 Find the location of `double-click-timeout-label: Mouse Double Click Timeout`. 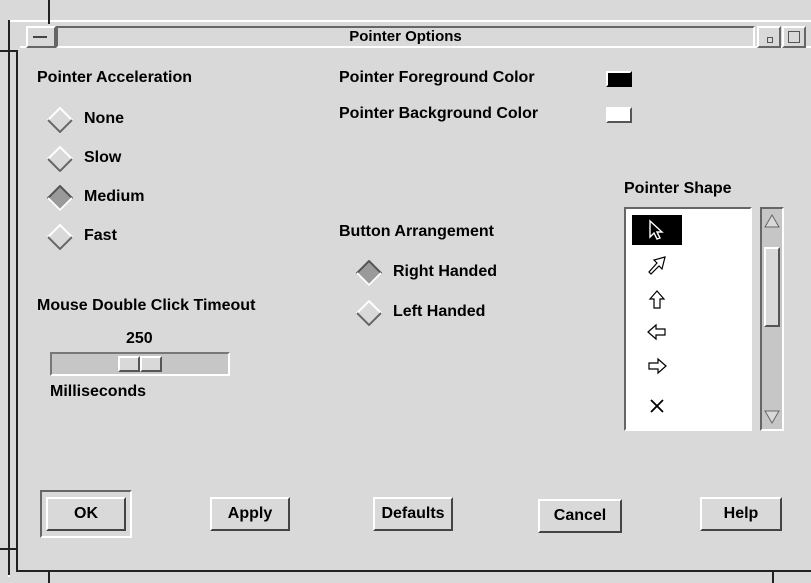

double-click-timeout-label: Mouse Double Click Timeout is located at coordinates (146, 305).